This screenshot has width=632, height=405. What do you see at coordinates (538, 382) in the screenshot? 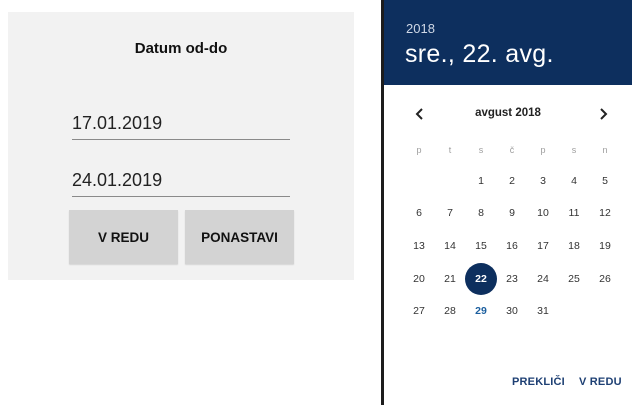
I see `cancel-button: PREKLIČI` at bounding box center [538, 382].